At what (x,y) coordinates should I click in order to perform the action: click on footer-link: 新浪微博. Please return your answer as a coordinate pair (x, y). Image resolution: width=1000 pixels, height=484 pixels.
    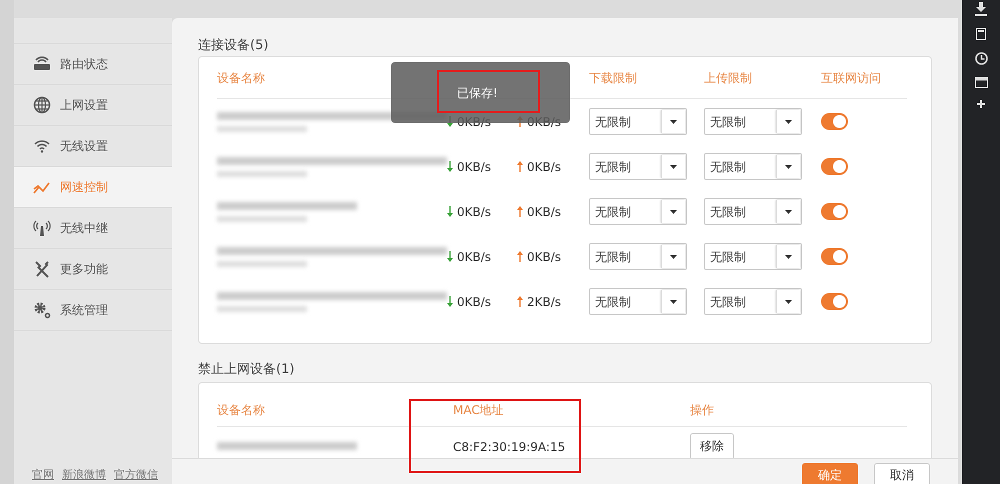
    Looking at the image, I should click on (84, 474).